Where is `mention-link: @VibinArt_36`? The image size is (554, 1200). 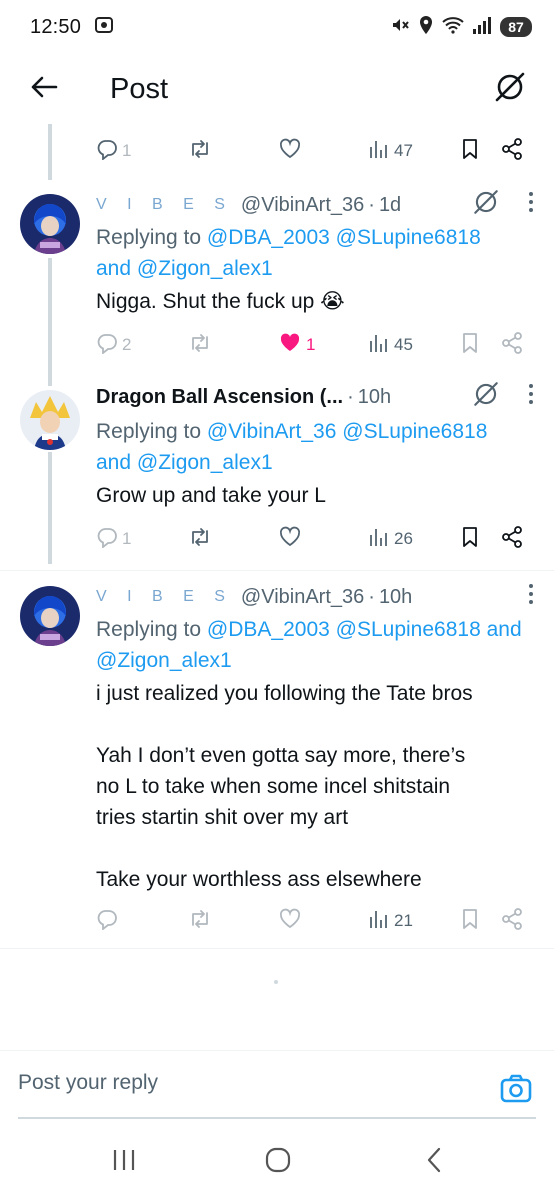
mention-link: @VibinArt_36 is located at coordinates (272, 431).